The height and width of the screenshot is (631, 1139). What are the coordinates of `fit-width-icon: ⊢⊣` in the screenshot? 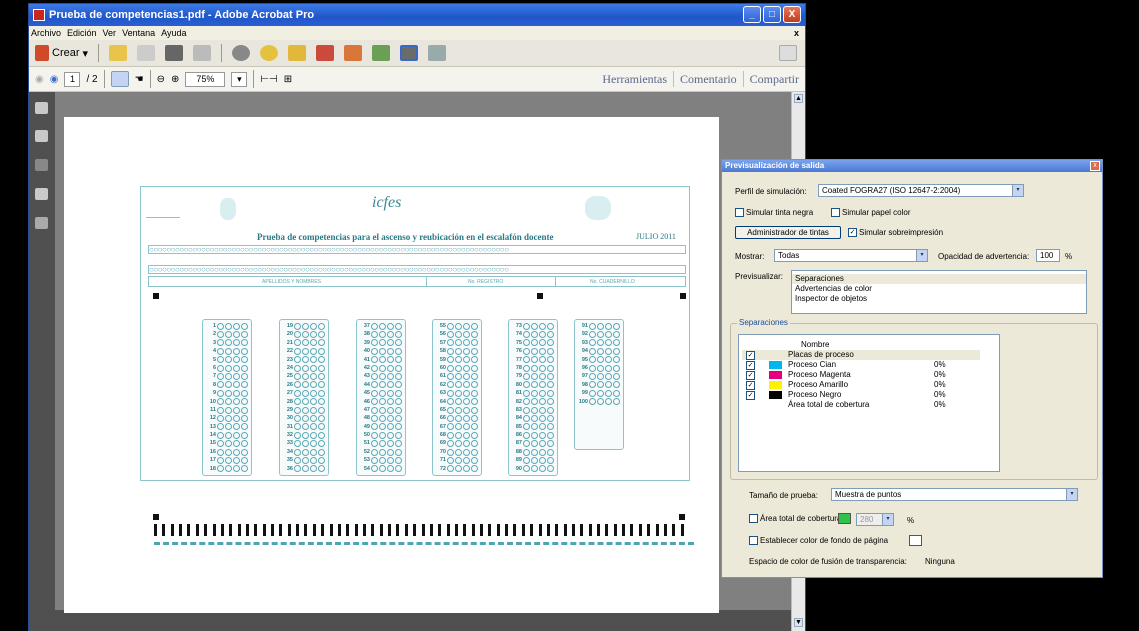 It's located at (268, 79).